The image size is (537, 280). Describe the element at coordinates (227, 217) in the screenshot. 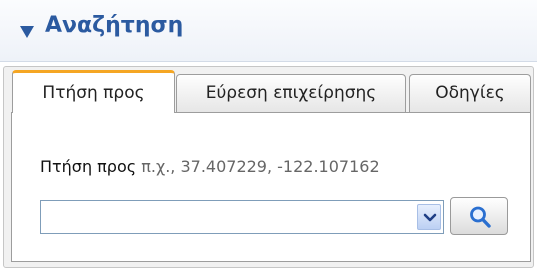

I see `fly-to-input` at that location.